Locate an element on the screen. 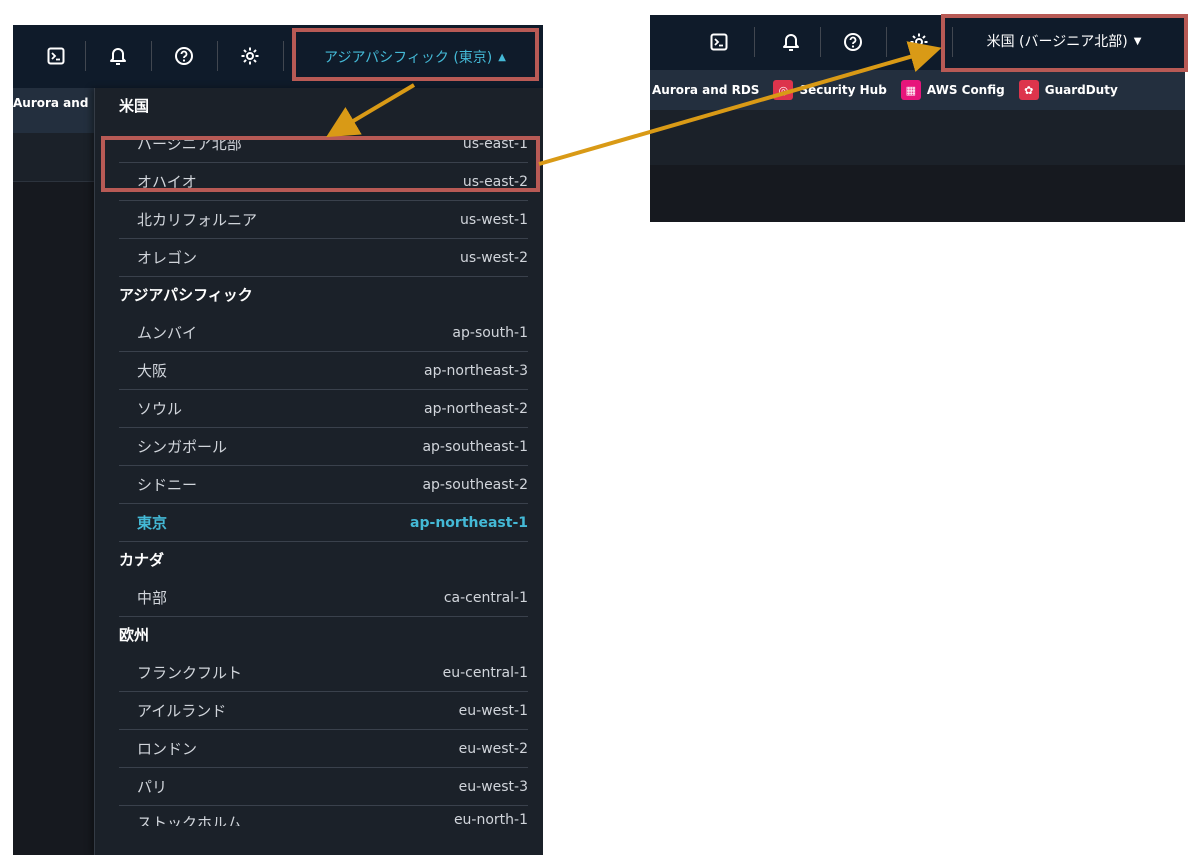  region-group-header: カナダ is located at coordinates (142, 560).